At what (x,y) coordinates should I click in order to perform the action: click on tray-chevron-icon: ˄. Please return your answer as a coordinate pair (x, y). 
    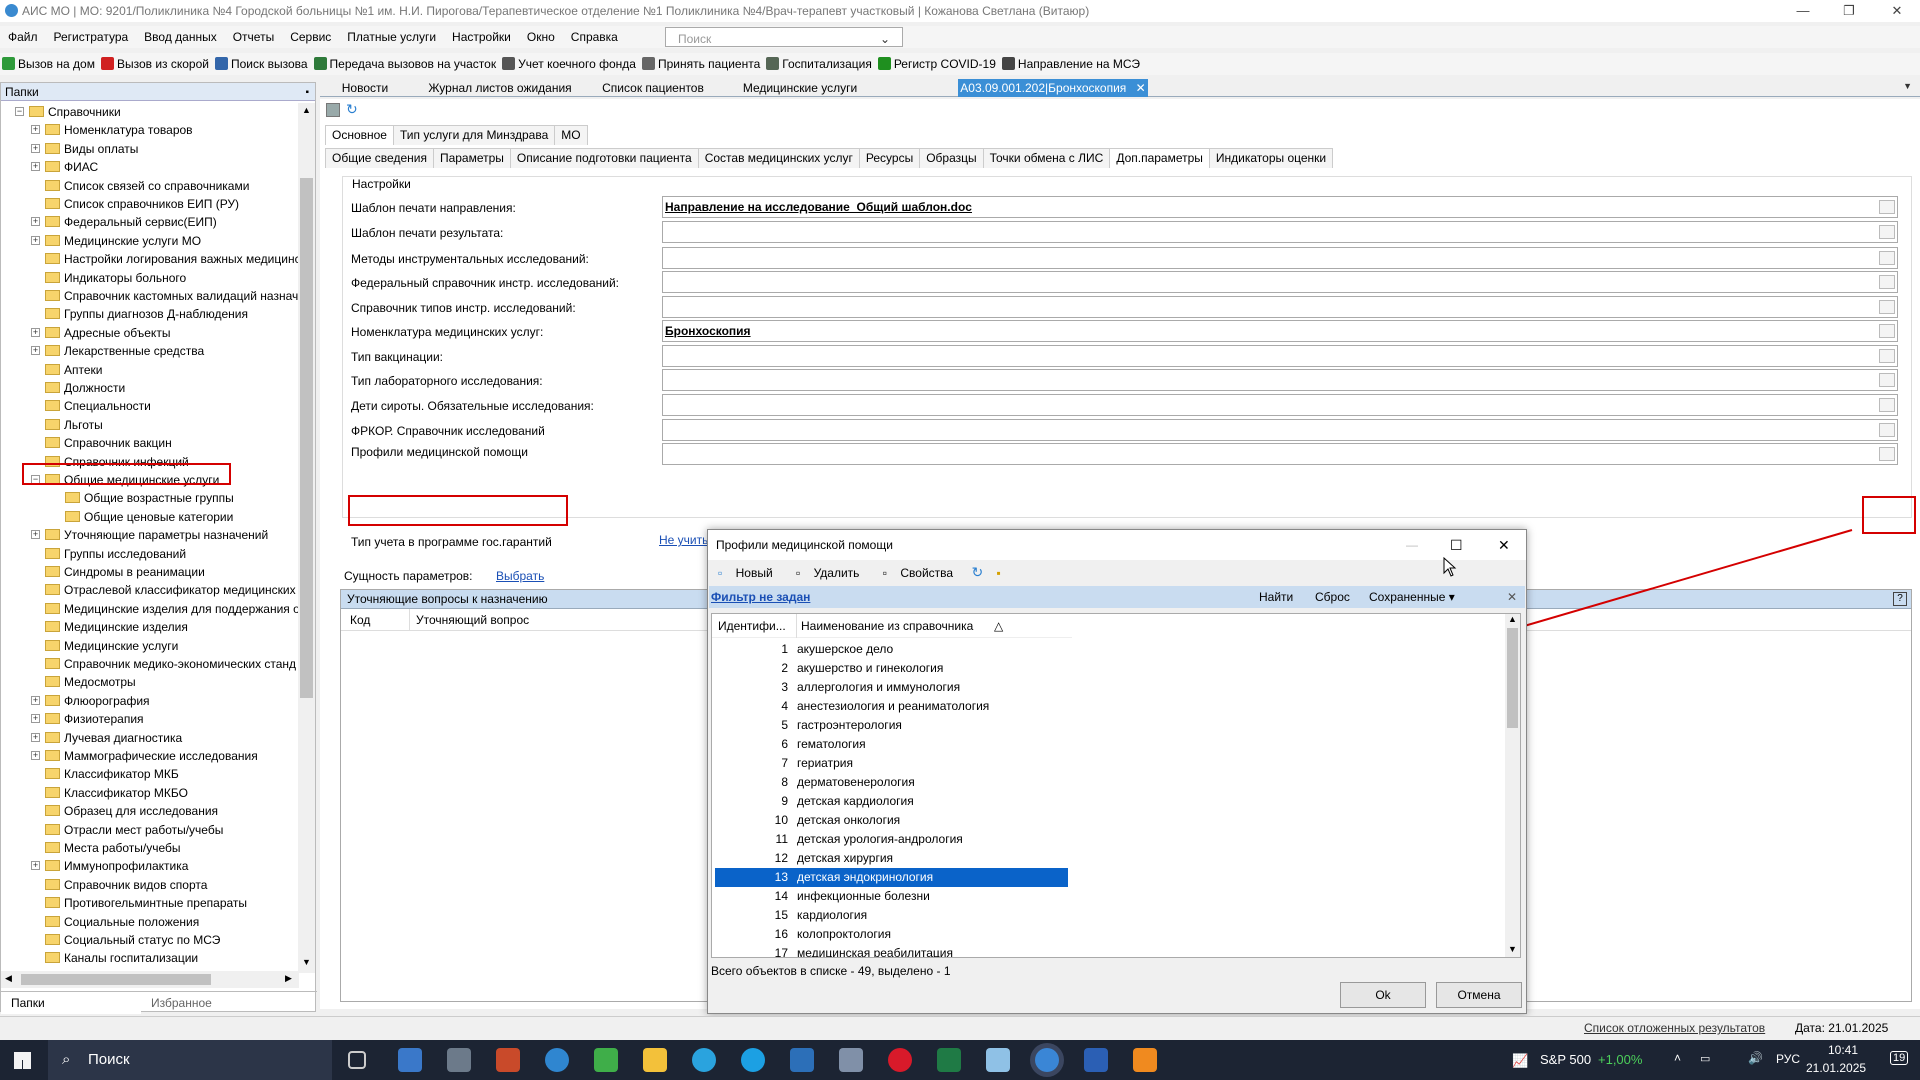
    Looking at the image, I should click on (1677, 1058).